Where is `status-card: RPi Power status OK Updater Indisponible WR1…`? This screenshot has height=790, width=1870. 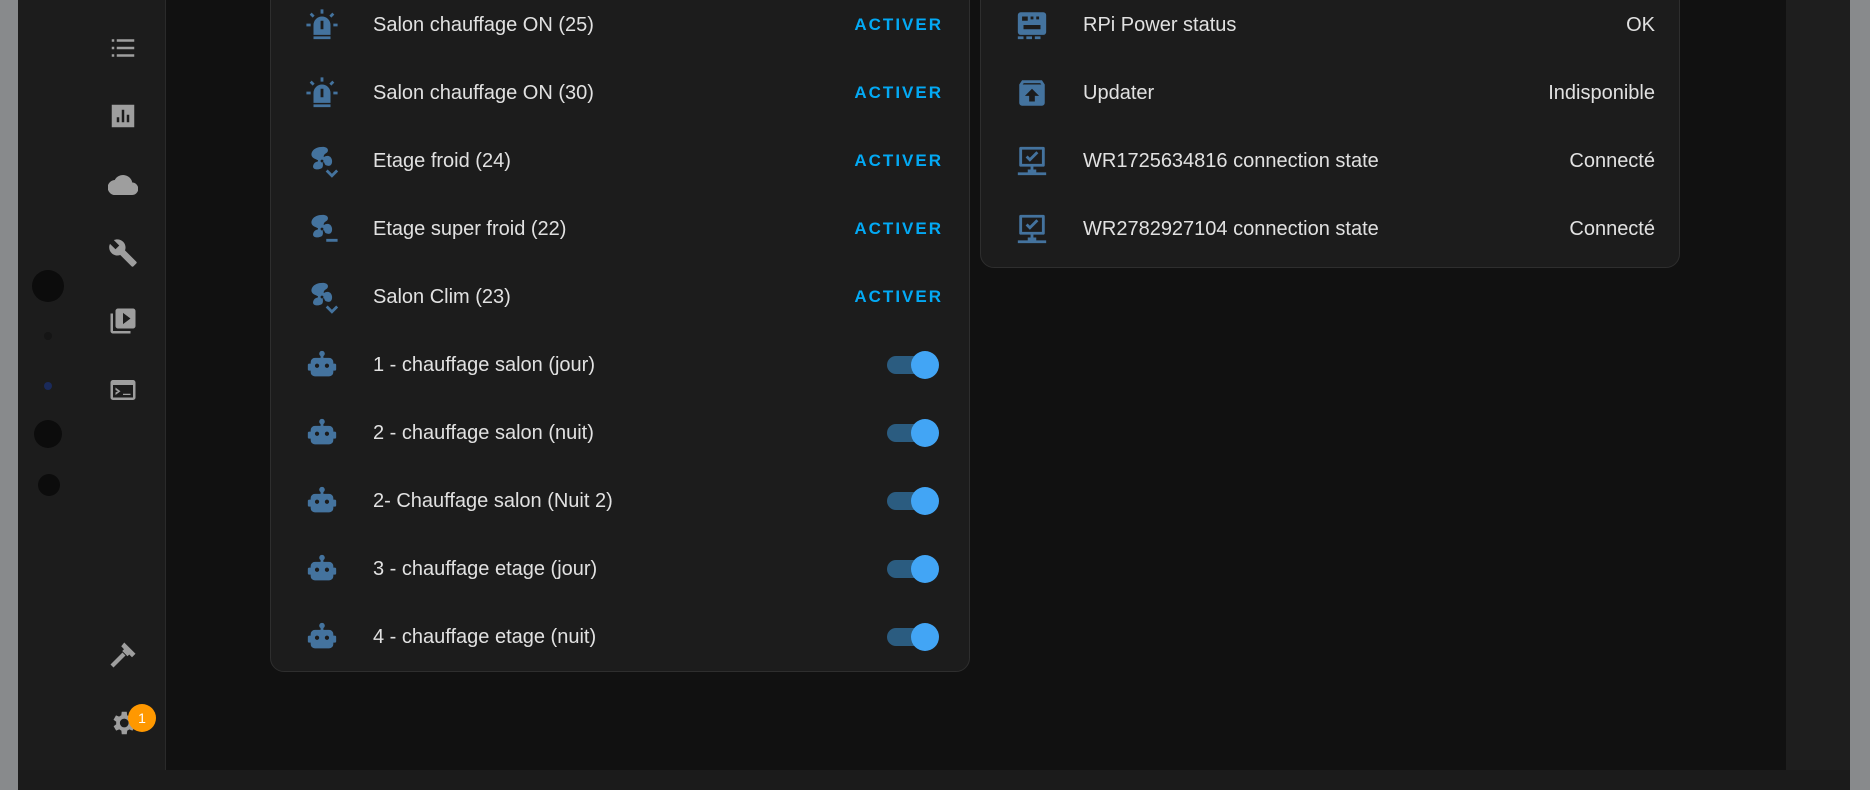 status-card: RPi Power status OK Updater Indisponible WR1… is located at coordinates (1330, 134).